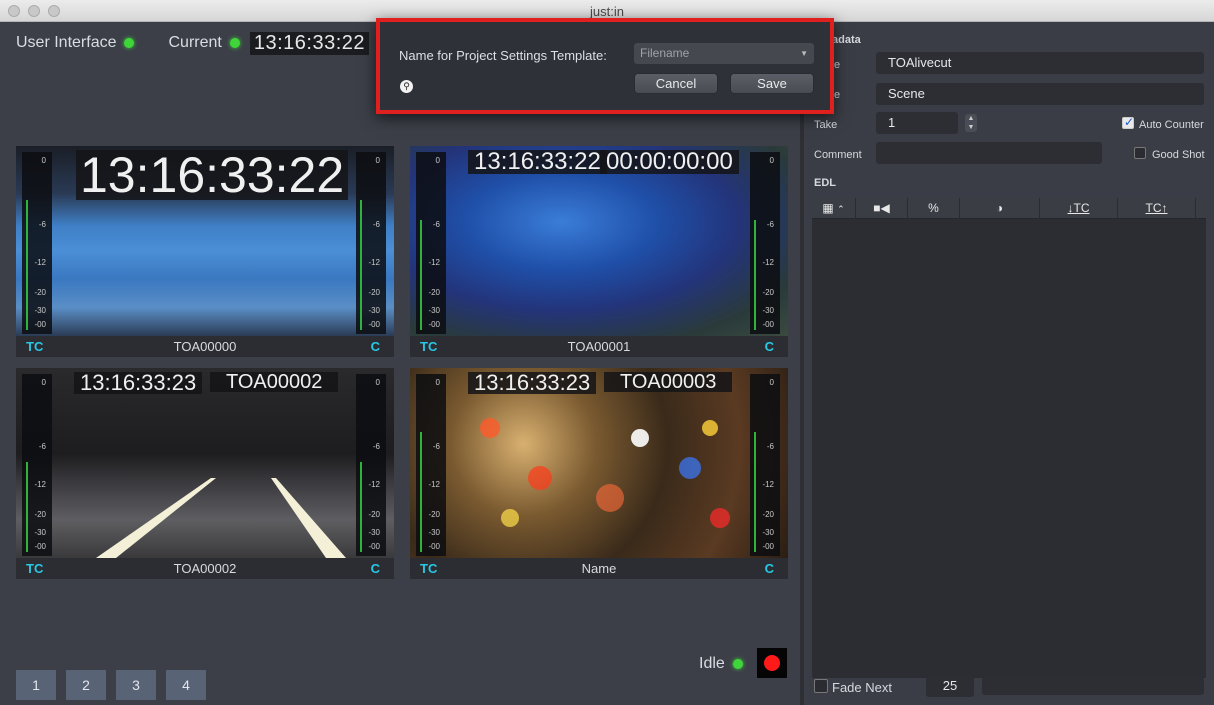  Describe the element at coordinates (503, 55) in the screenshot. I see `dialog-prompt: Name for Project Settings Template:` at that location.